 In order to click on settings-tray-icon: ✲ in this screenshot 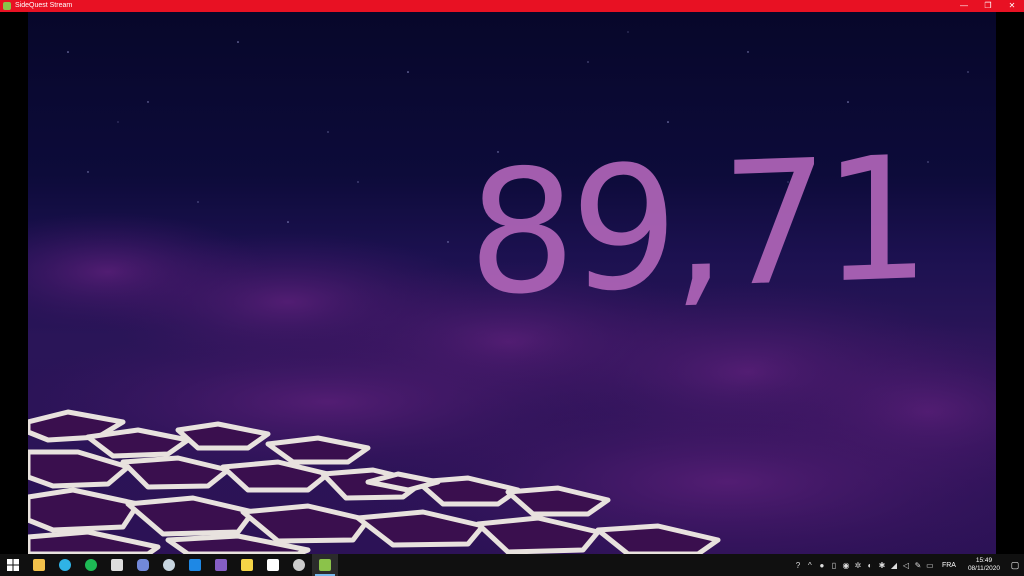, I will do `click(858, 565)`.